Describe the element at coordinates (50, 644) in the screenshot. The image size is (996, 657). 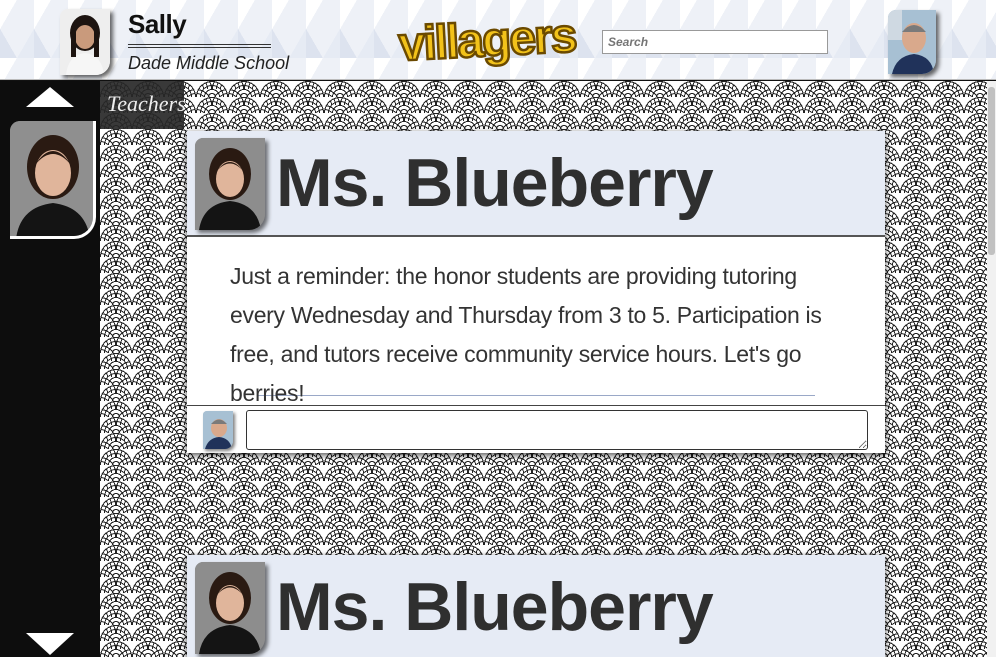
I see `scroll-down-arrow-icon` at that location.